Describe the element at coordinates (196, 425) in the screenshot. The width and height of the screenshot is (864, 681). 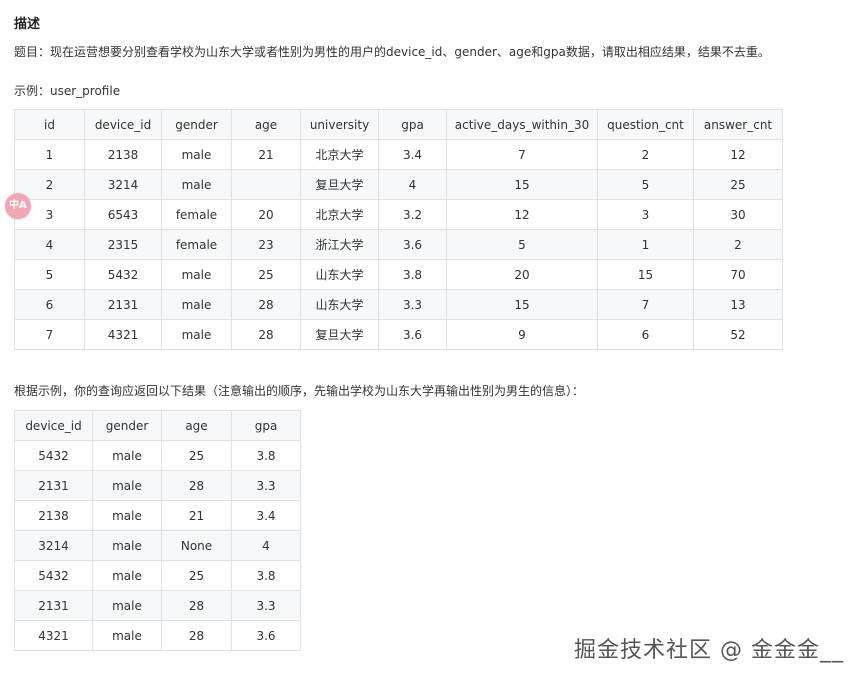
I see `column-header: age` at that location.